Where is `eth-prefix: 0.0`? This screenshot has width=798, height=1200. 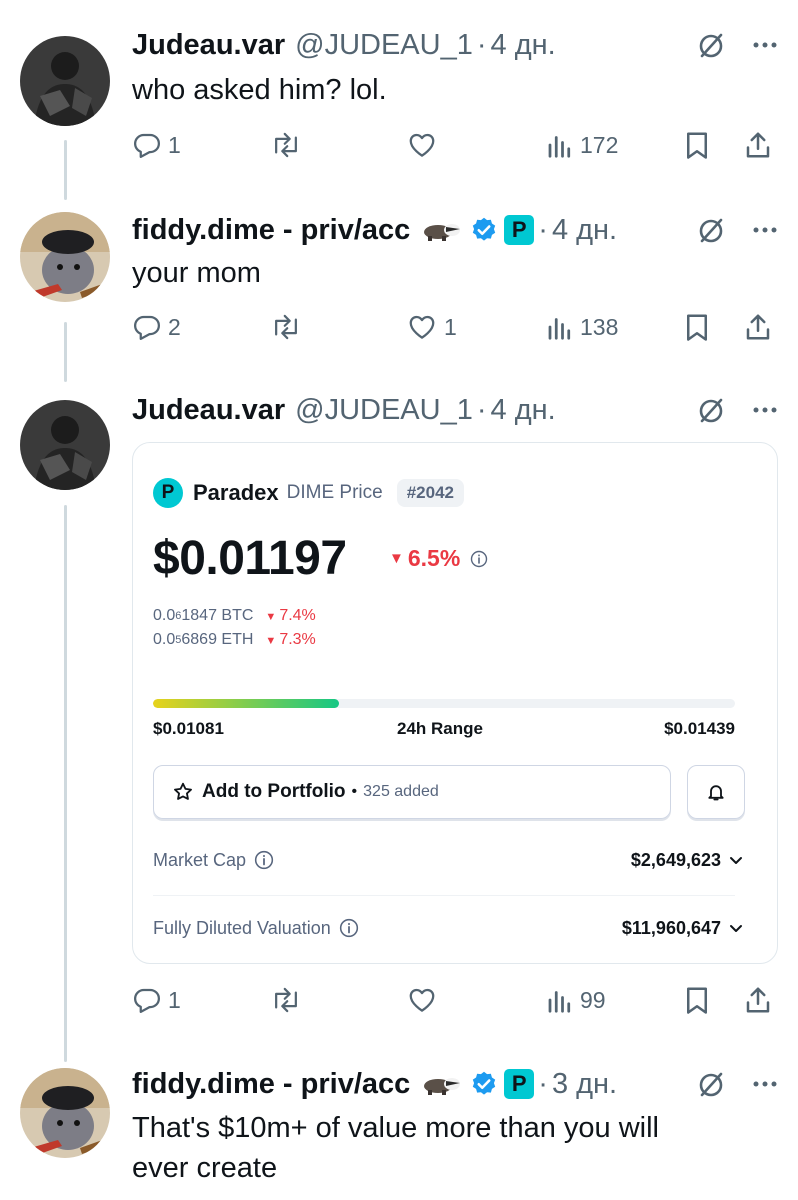 eth-prefix: 0.0 is located at coordinates (164, 639).